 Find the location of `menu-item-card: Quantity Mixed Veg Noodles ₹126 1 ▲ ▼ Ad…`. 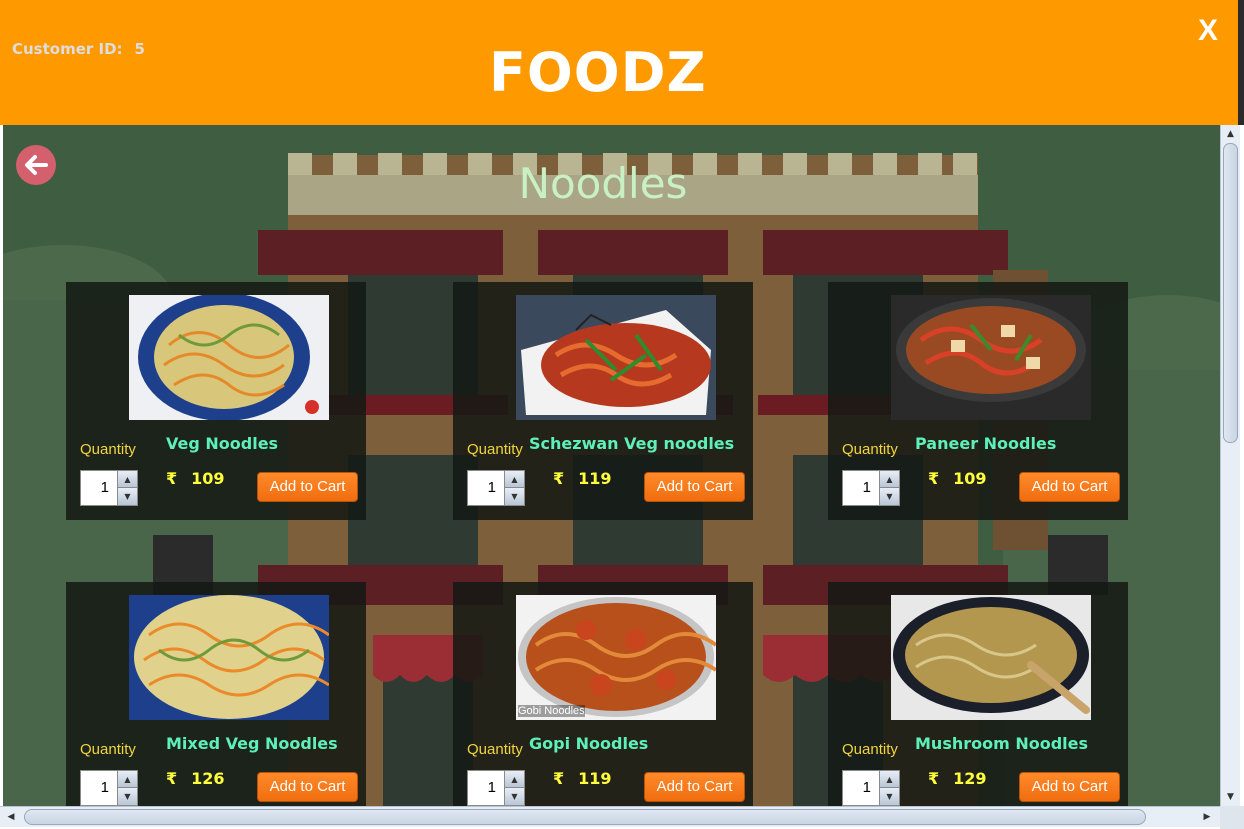

menu-item-card: Quantity Mixed Veg Noodles ₹126 1 ▲ ▼ Ad… is located at coordinates (216, 694).